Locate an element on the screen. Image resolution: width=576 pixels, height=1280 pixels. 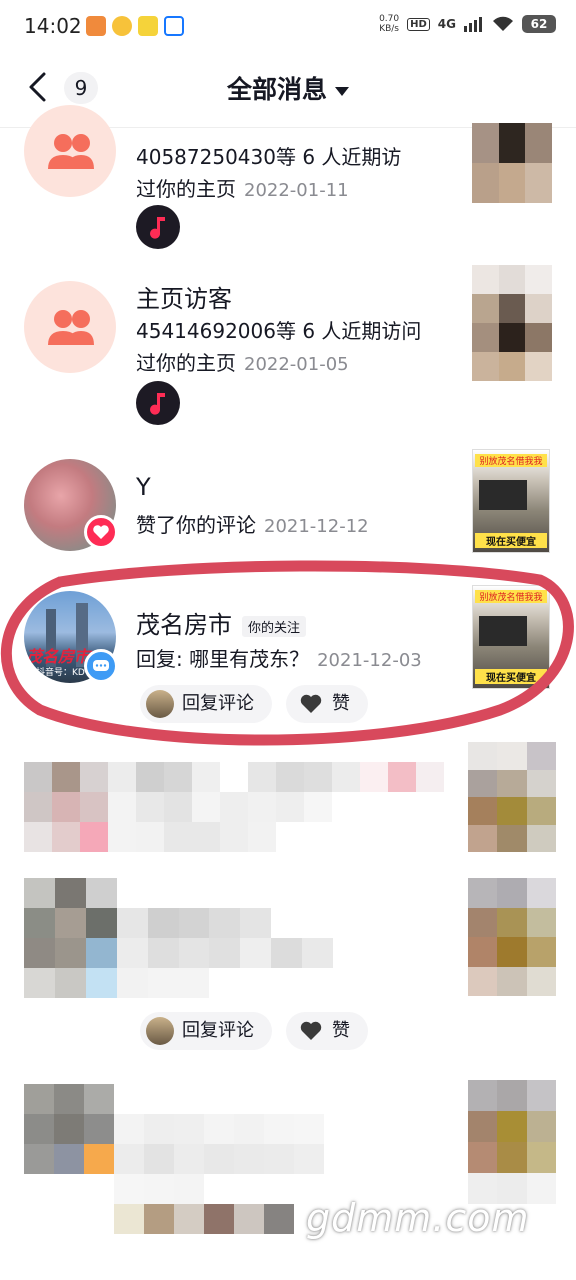
sender-name: 茂名房市 你的关注 is located at coordinates (221, 622).